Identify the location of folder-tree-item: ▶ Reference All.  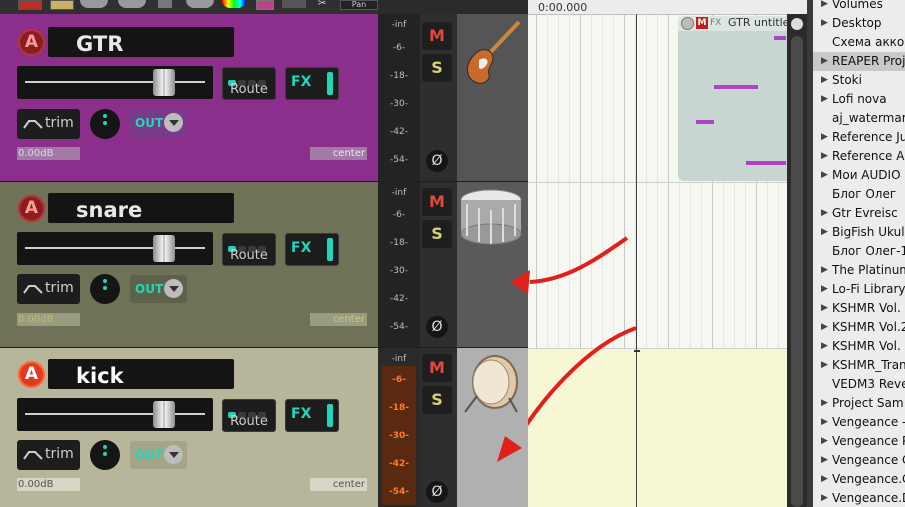
(859, 156).